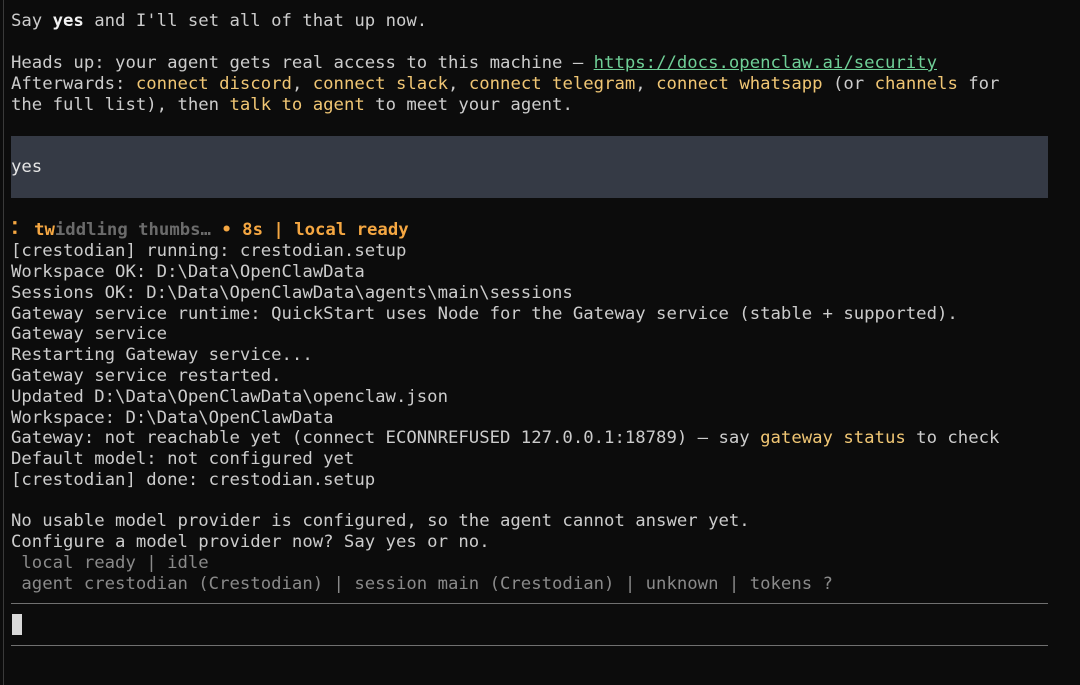 The height and width of the screenshot is (685, 1080). I want to click on cmd-gateway-status: gateway status, so click(833, 438).